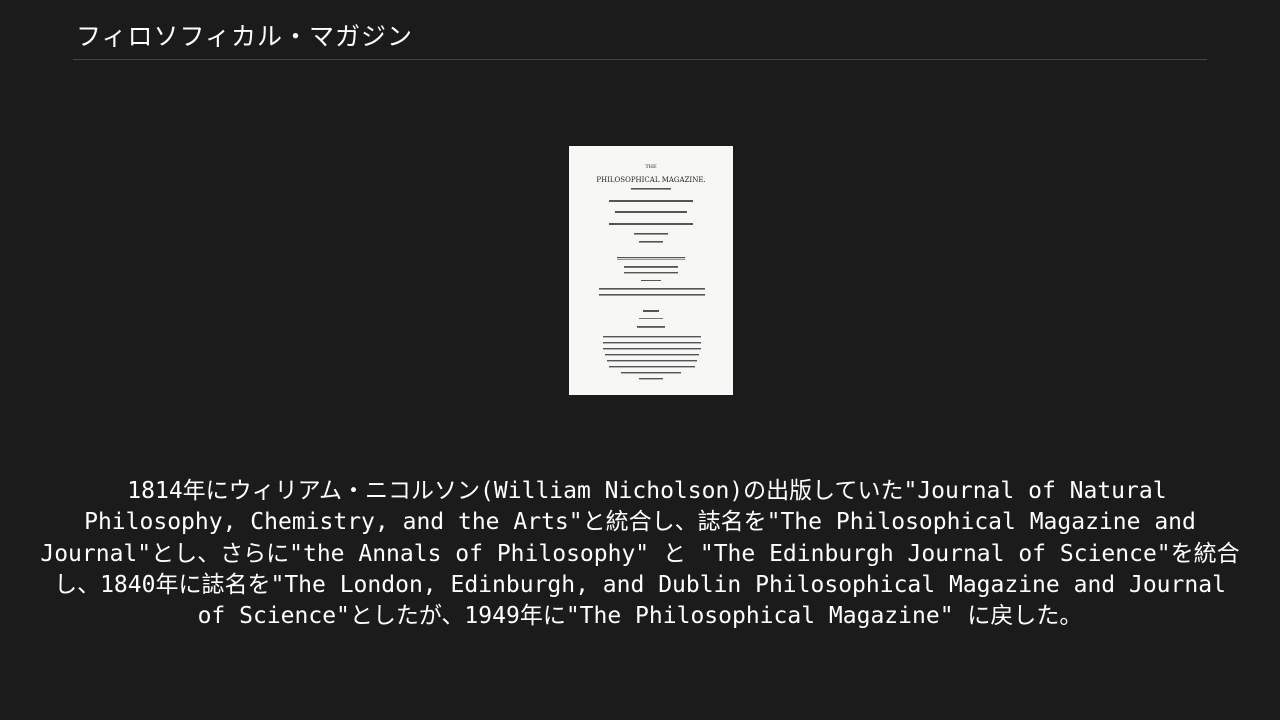 This screenshot has width=1280, height=720. I want to click on cover-print-marks, so click(652, 284).